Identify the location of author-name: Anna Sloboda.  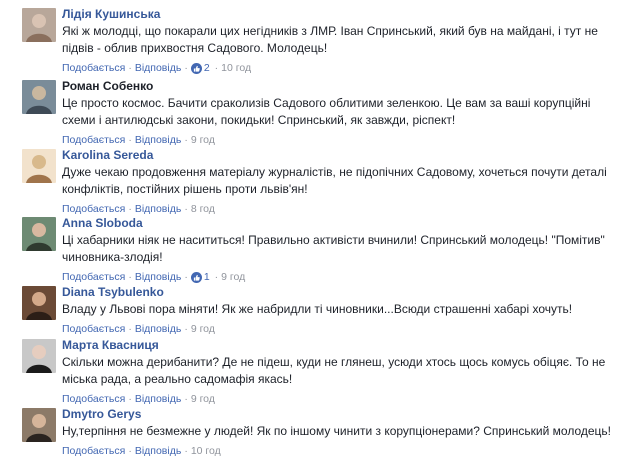
(342, 223).